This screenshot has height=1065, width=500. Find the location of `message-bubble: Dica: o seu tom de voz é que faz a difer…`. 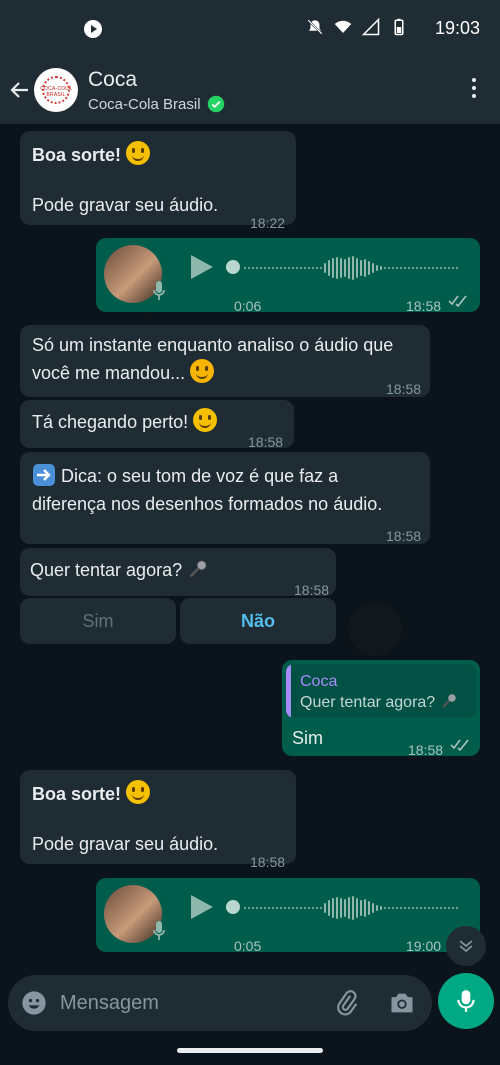

message-bubble: Dica: o seu tom de voz é que faz a difer… is located at coordinates (225, 498).